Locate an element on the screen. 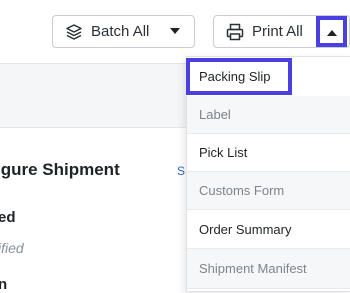 This screenshot has height=293, width=350. menu-item-label: Shipment Manifest is located at coordinates (253, 268).